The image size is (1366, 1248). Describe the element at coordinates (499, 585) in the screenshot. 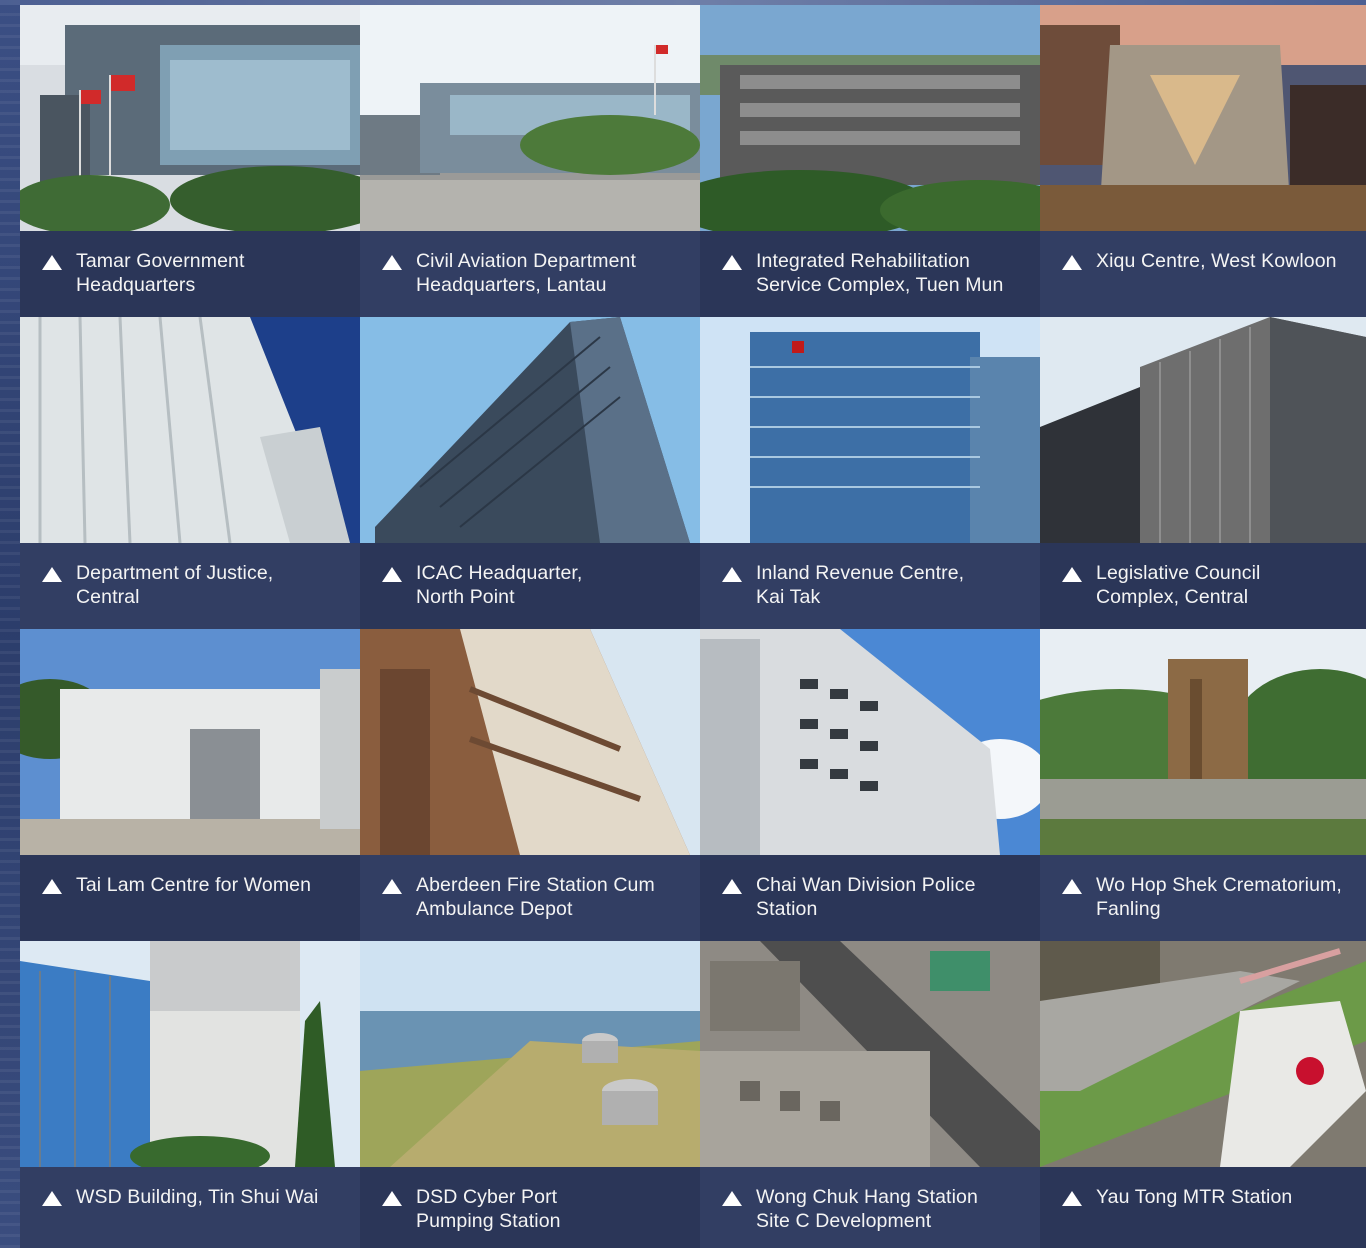

I see `project-name: ICAC Headquarter, North Point` at that location.